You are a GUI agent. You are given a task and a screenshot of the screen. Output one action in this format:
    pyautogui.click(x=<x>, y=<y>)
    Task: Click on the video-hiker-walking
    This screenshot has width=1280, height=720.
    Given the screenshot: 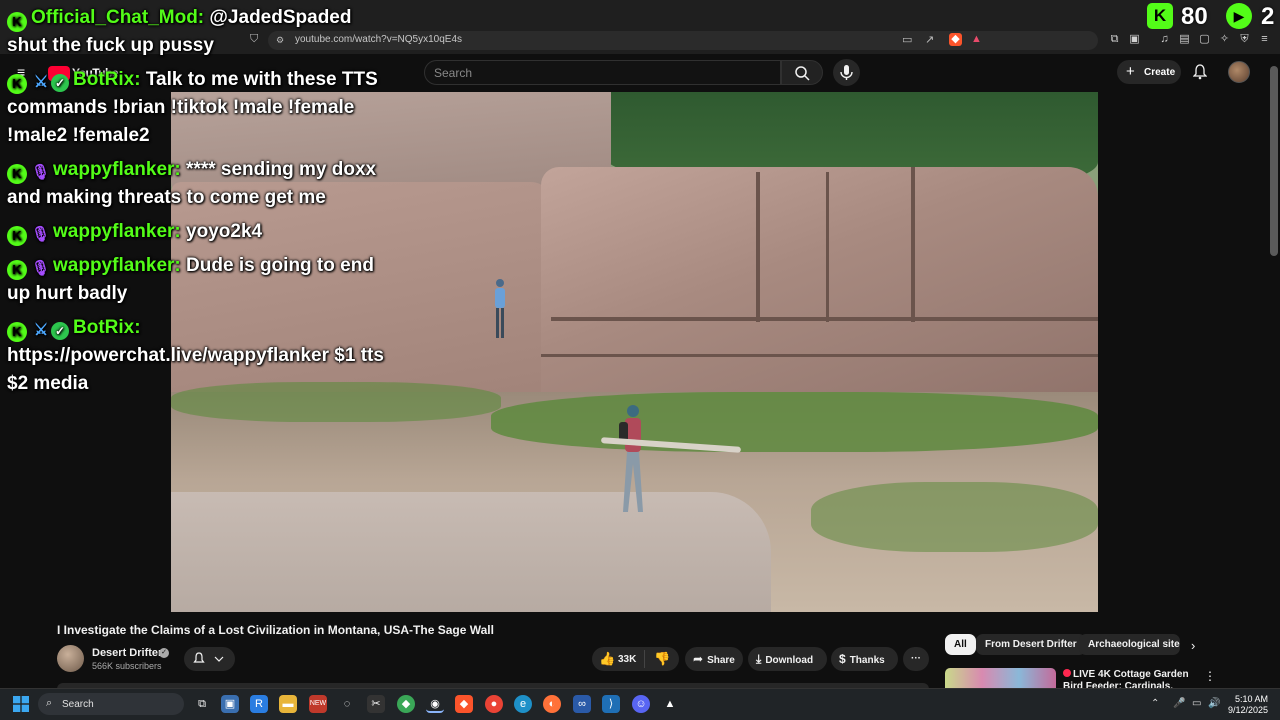 What is the action you would take?
    pyautogui.click(x=631, y=458)
    